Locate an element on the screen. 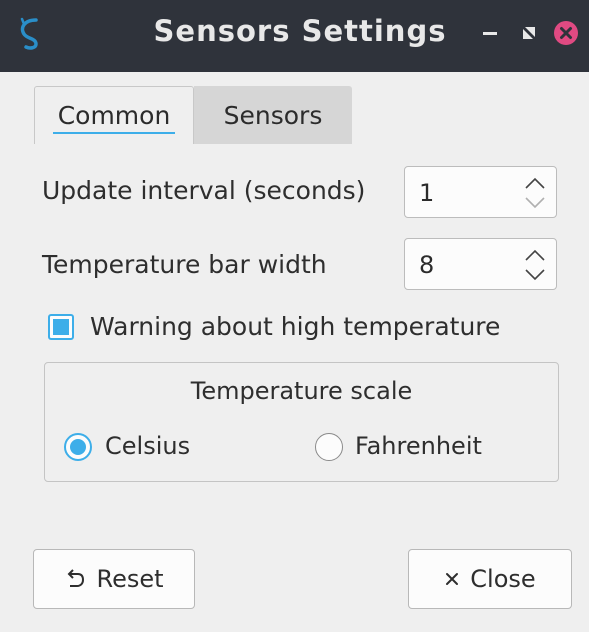  update-interval-value: 1 is located at coordinates (427, 193).